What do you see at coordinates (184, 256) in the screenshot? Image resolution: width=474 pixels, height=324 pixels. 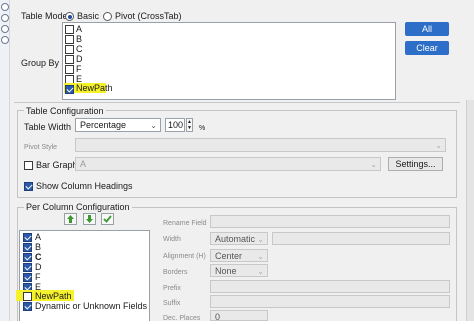 I see `alignment-label: Alignment (H)` at bounding box center [184, 256].